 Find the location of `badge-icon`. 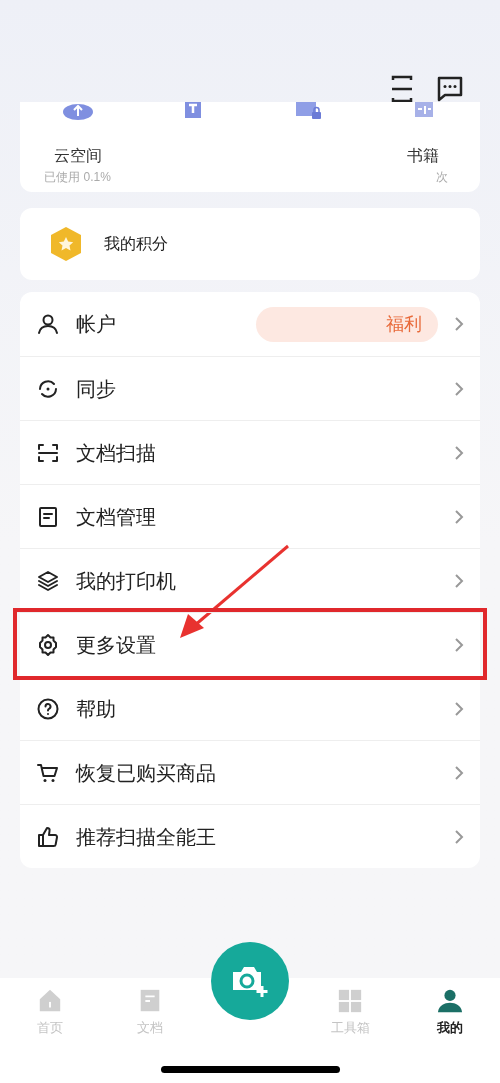

badge-icon is located at coordinates (66, 244).